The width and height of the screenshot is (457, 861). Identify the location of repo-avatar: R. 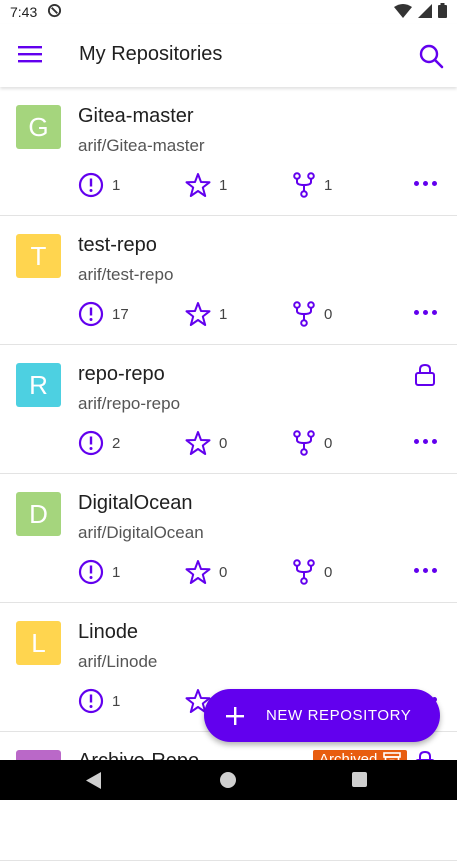
(38, 385).